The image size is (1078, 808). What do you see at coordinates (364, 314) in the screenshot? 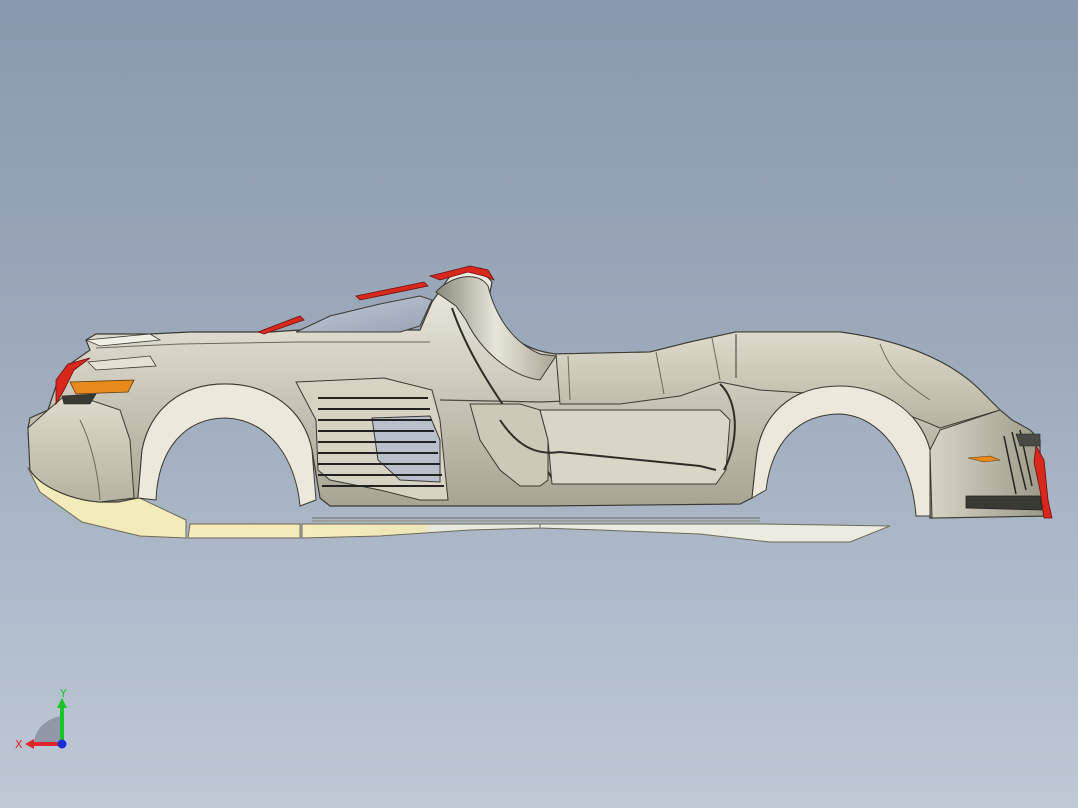
I see `windshield-glass` at bounding box center [364, 314].